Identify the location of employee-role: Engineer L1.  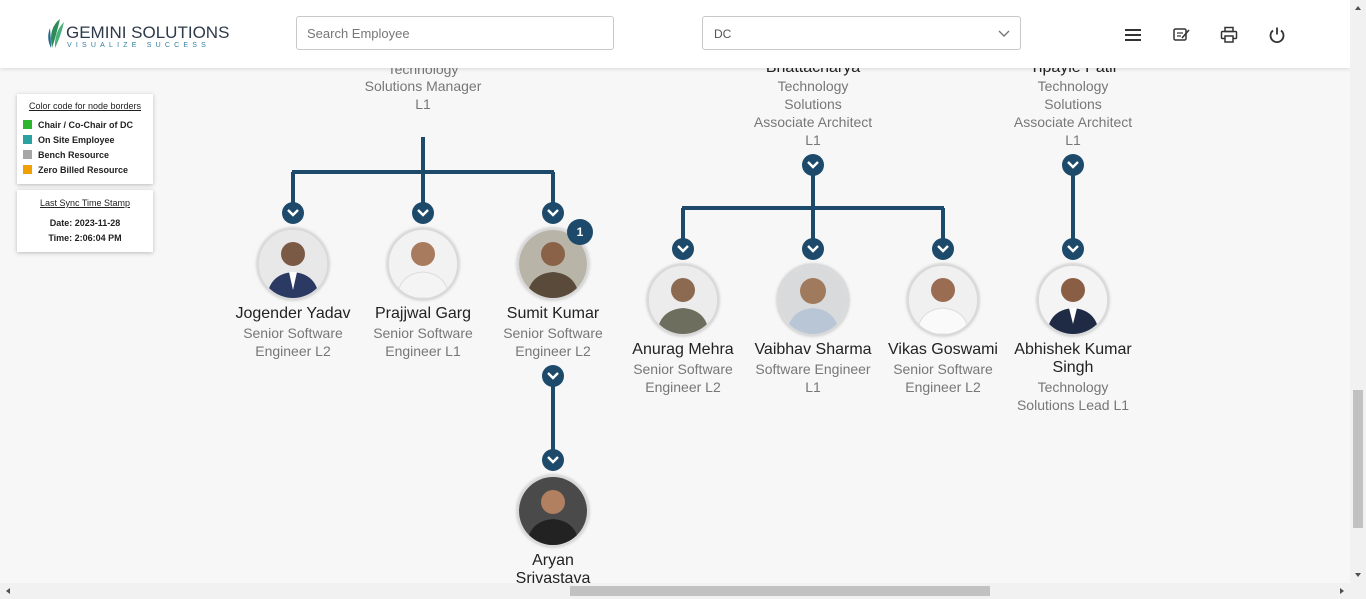
(423, 351).